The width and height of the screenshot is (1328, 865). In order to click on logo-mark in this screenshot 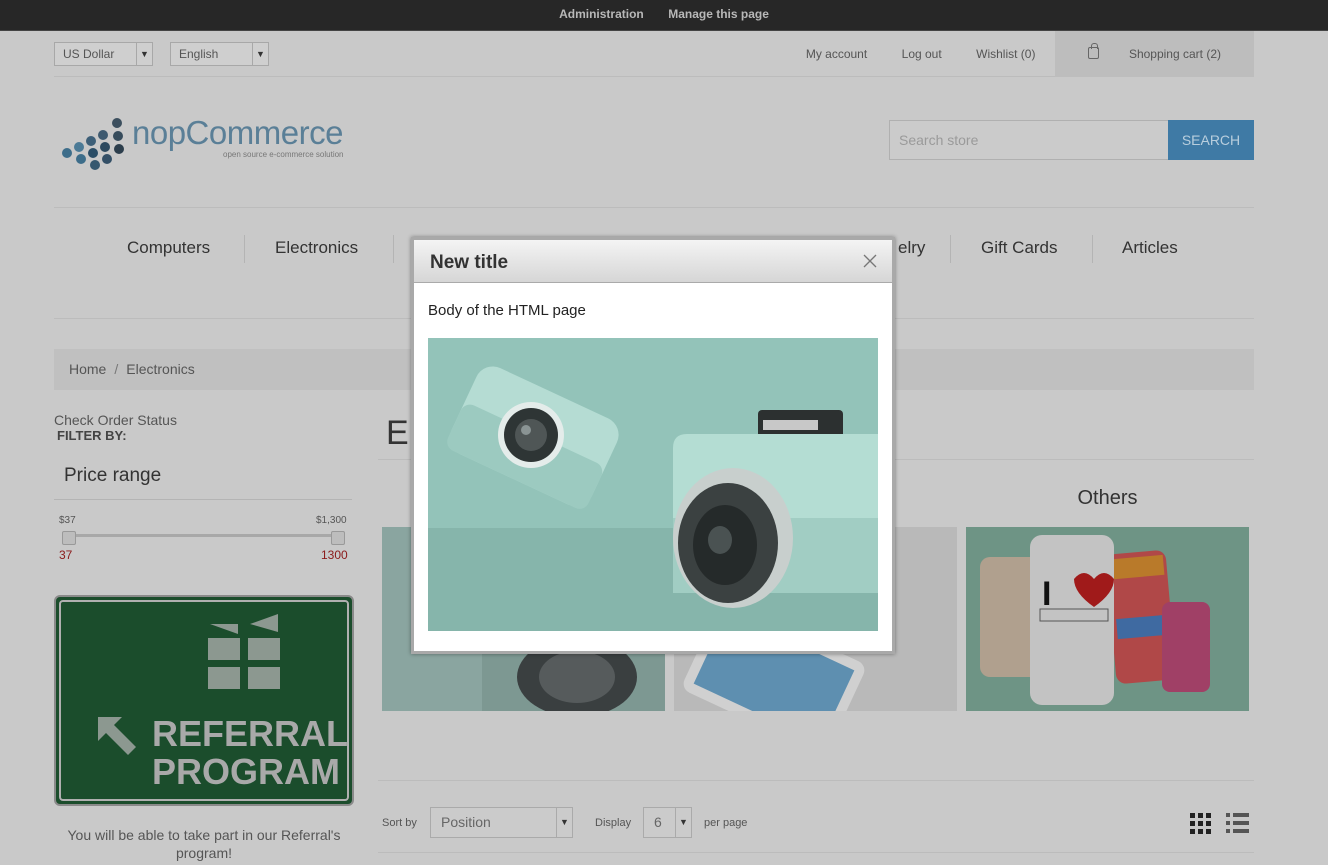, I will do `click(93, 142)`.